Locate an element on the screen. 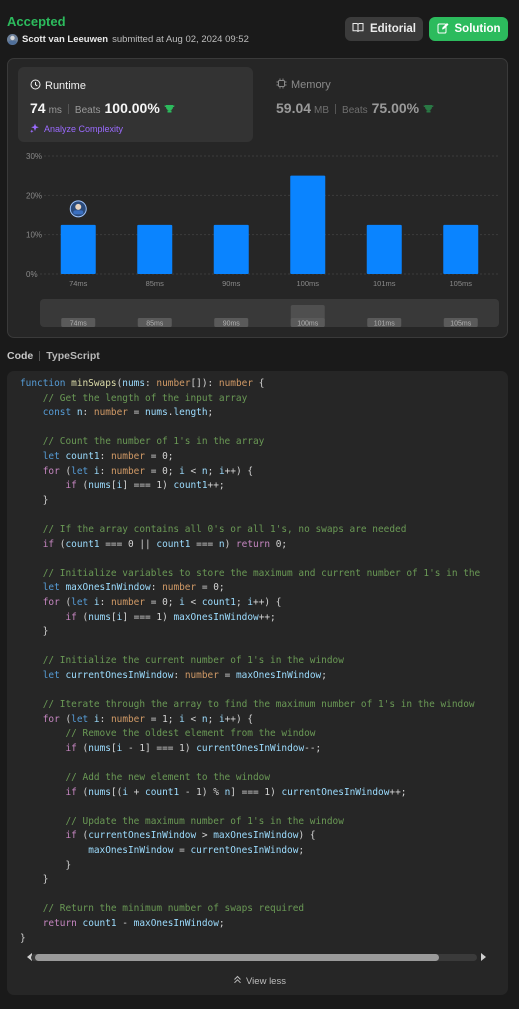 Image resolution: width=519 pixels, height=1009 pixels. view-less-button: View less is located at coordinates (259, 981).